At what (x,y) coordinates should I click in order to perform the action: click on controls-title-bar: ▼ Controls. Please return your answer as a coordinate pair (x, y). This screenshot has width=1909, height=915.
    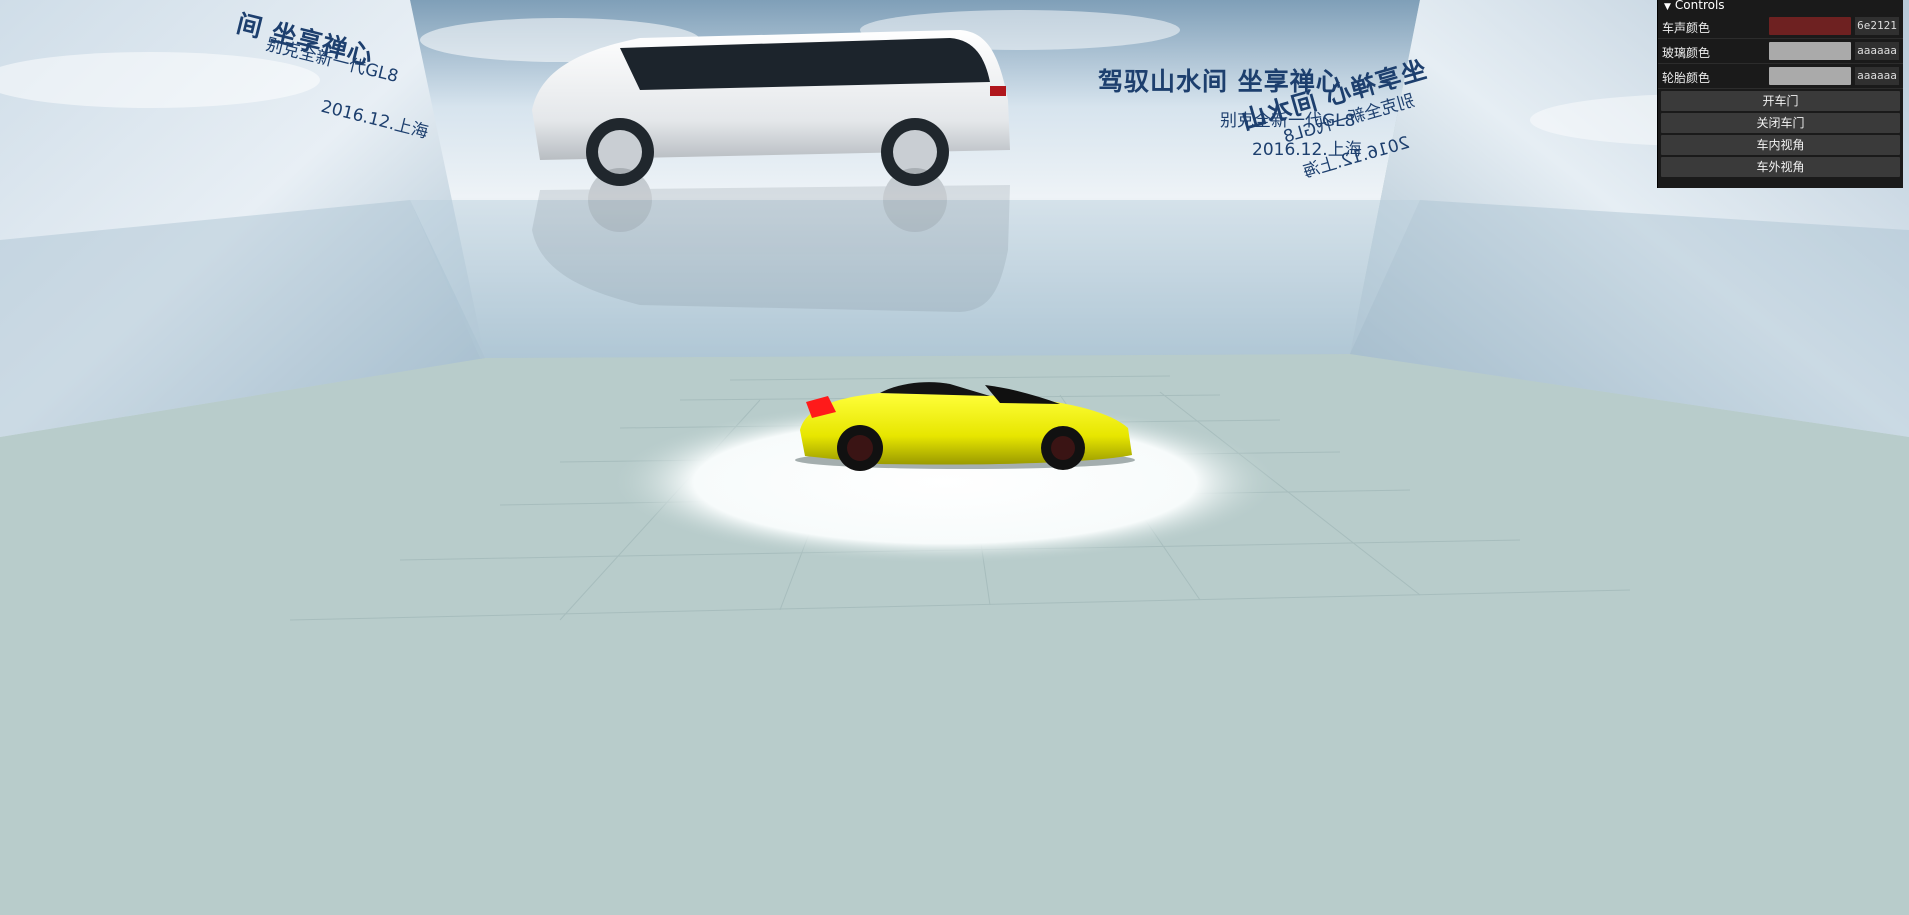
    Looking at the image, I should click on (1780, 7).